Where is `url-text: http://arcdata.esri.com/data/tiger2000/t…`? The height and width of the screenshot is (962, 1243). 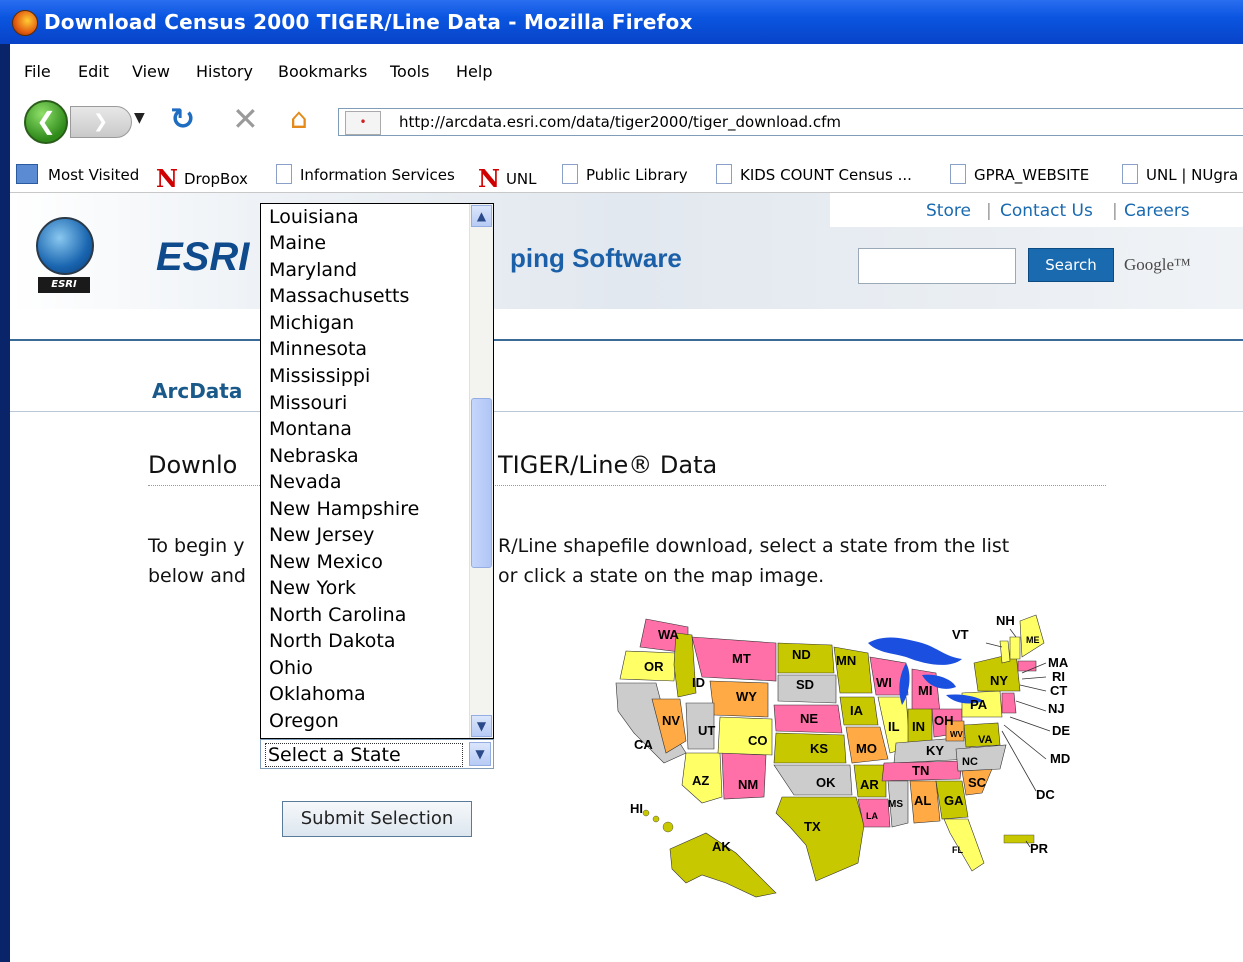 url-text: http://arcdata.esri.com/data/tiger2000/t… is located at coordinates (620, 122).